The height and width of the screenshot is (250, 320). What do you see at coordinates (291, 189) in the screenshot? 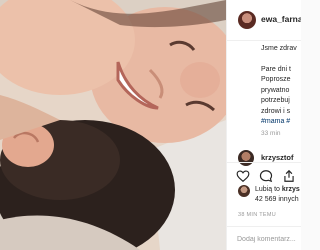
I see `liked-by-user: krzys` at bounding box center [291, 189].